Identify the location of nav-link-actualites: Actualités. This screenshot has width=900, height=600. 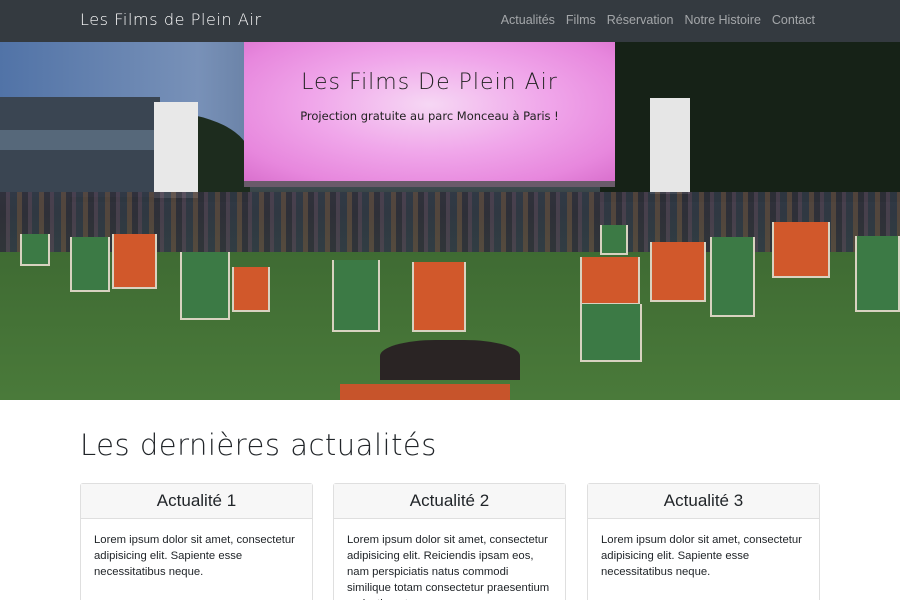
(528, 20).